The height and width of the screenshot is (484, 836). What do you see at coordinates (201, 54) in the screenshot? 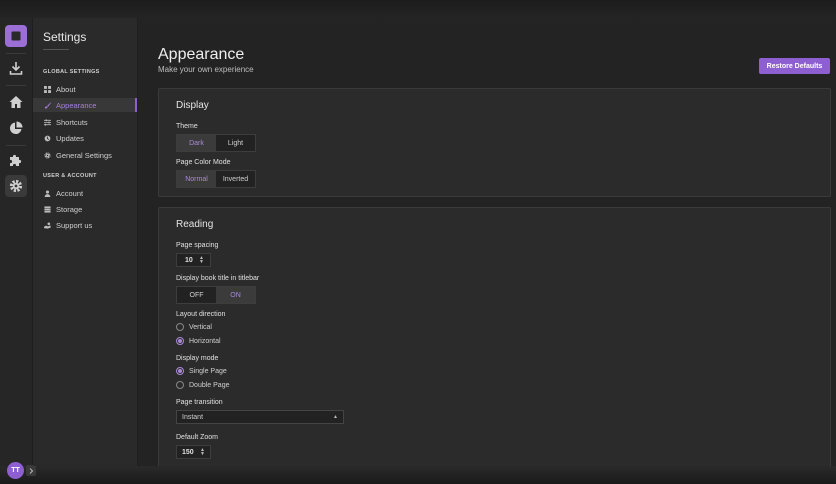
I see `page-title: Appearance` at bounding box center [201, 54].